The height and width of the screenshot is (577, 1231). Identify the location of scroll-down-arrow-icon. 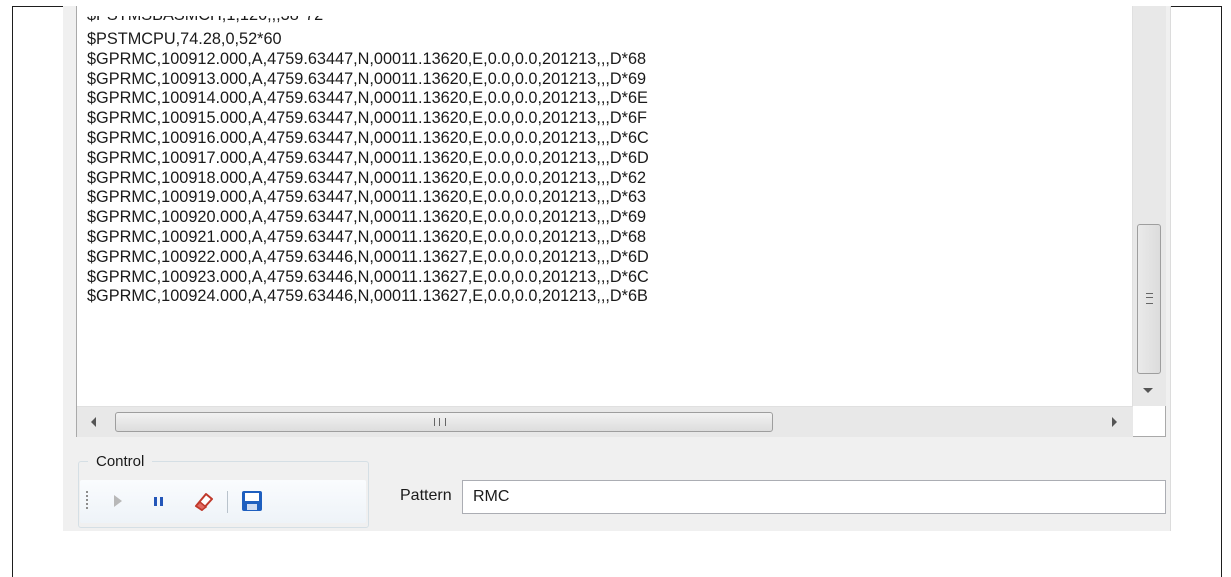
(1148, 390).